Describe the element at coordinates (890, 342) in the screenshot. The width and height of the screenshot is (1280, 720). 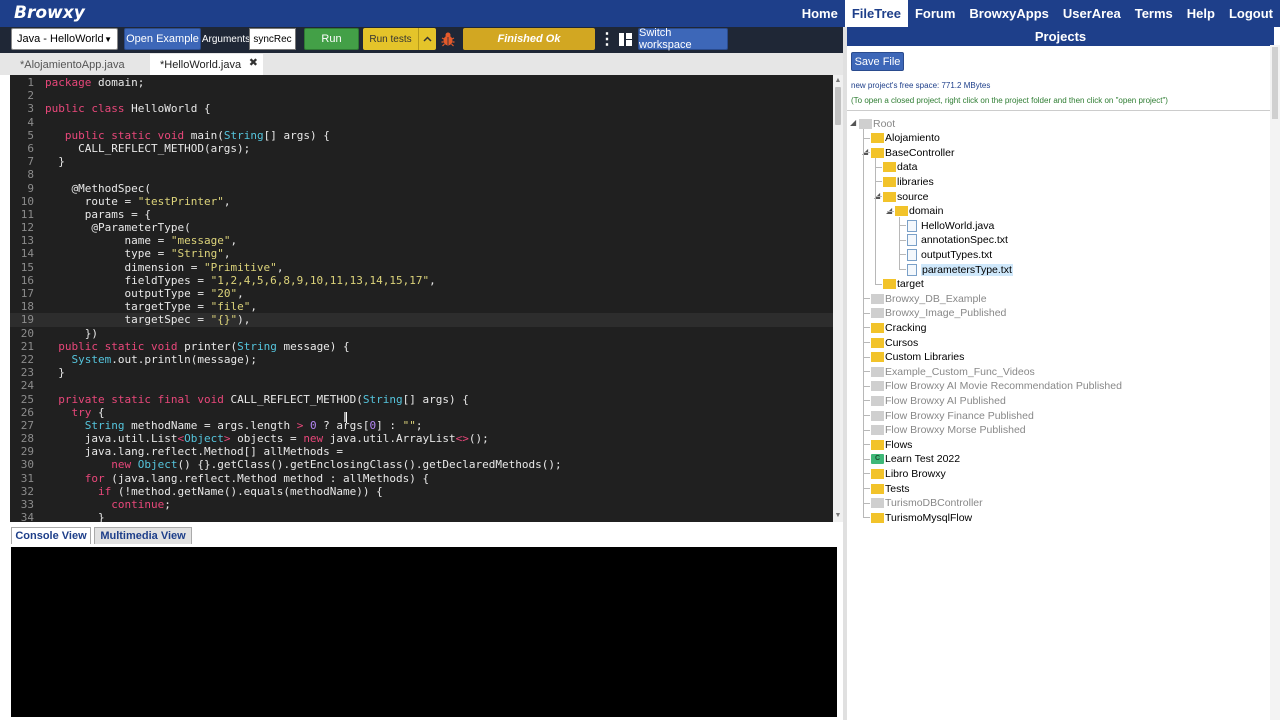
I see `tree-node: Cursos` at that location.